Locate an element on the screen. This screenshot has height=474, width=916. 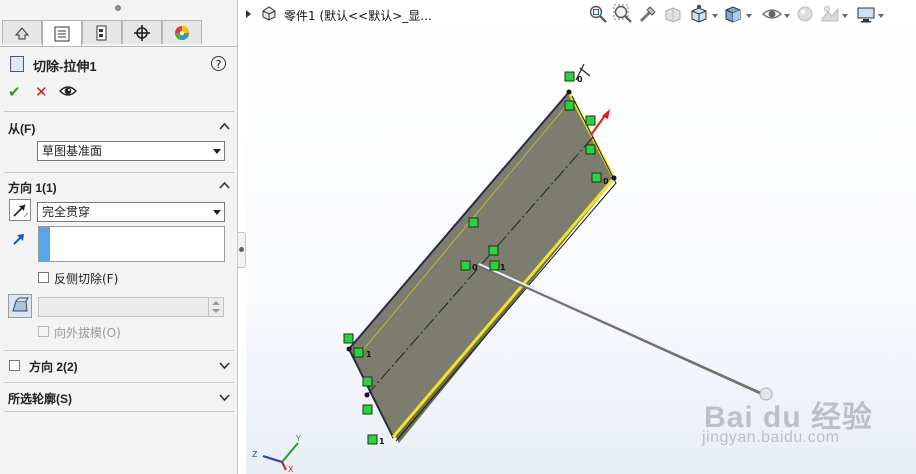
direction2-checkbox is located at coordinates (14, 365).